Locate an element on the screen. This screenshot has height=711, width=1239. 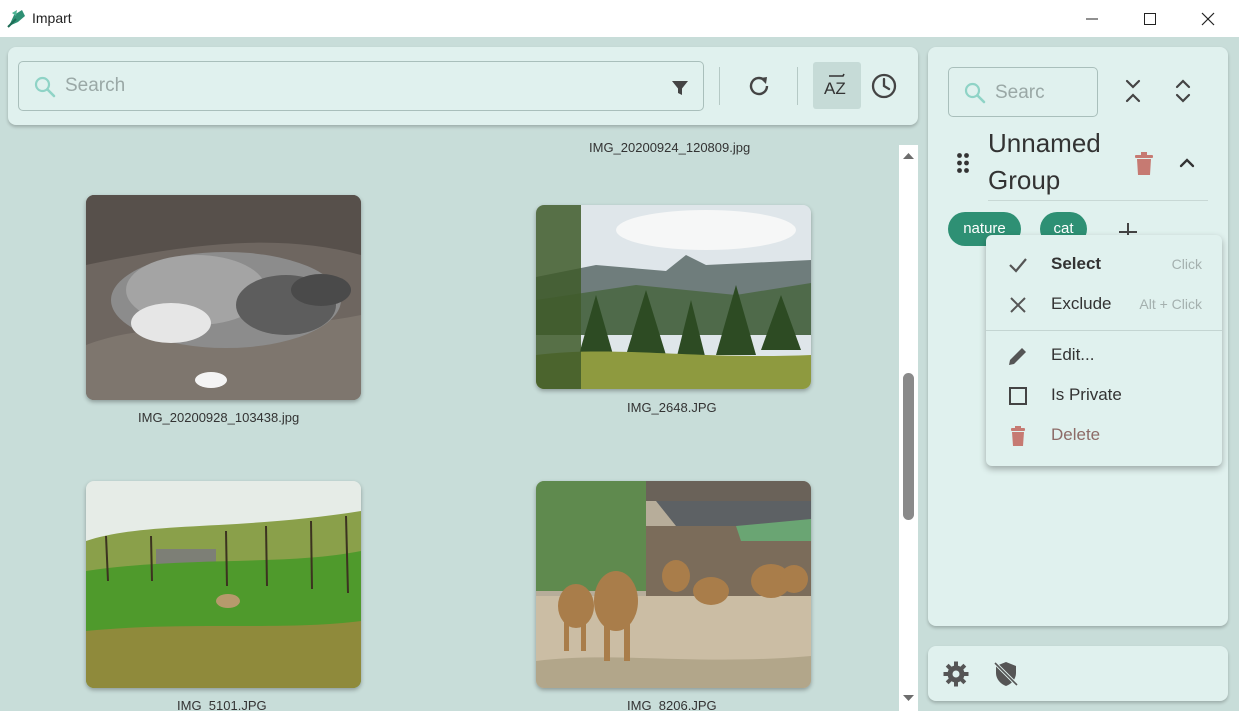
scrollbar-thumb is located at coordinates (908, 447).